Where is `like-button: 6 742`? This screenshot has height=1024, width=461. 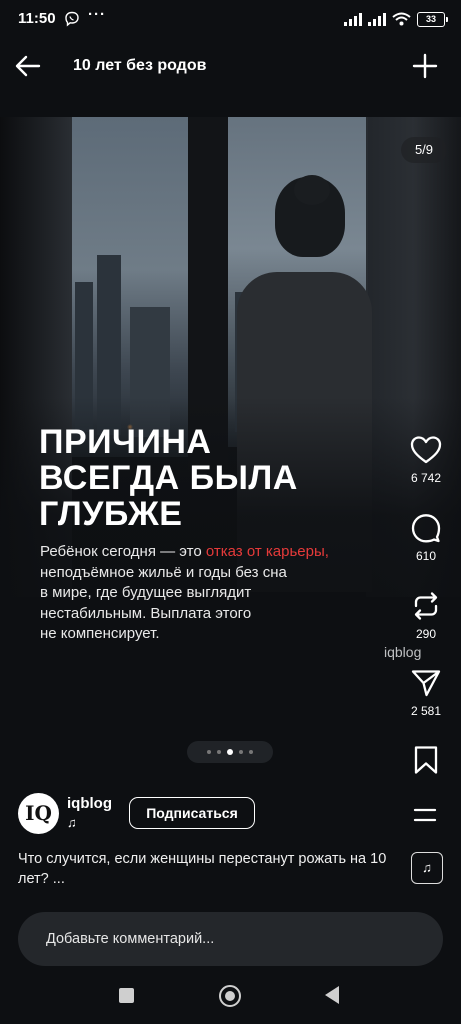
like-button: 6 742 is located at coordinates (426, 460).